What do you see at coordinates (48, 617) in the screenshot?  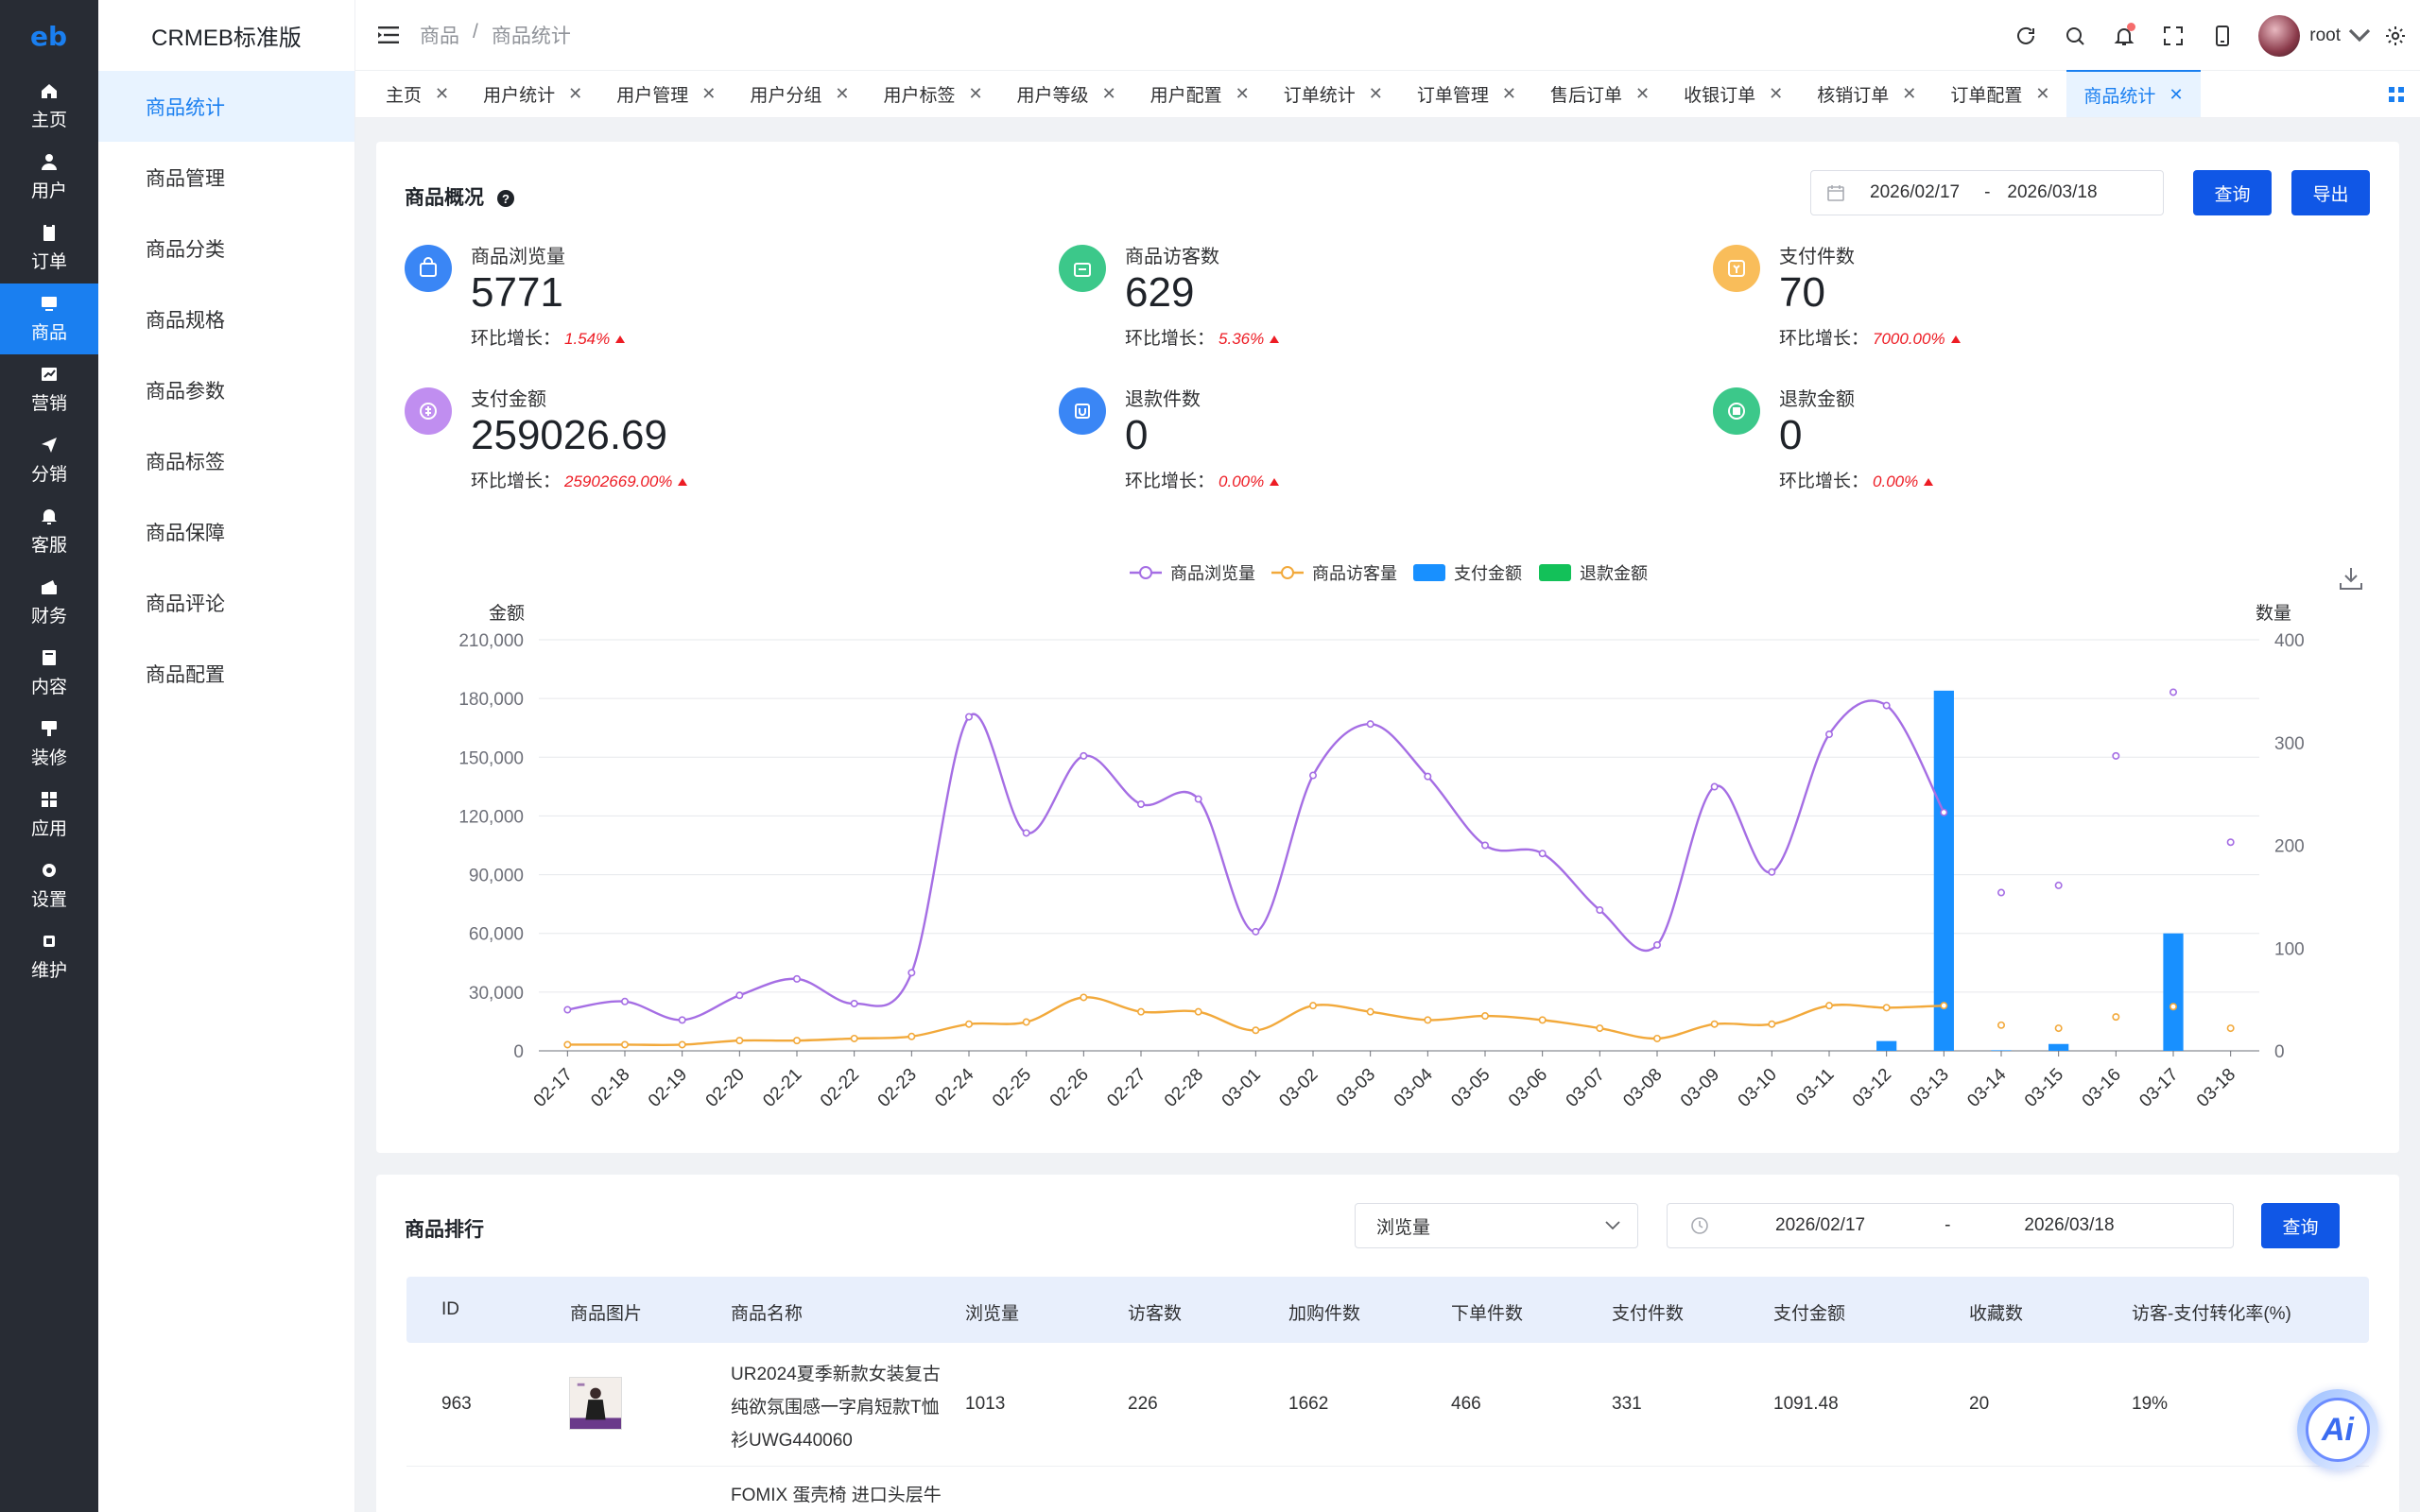 I see `rail-item-label: 财务` at bounding box center [48, 617].